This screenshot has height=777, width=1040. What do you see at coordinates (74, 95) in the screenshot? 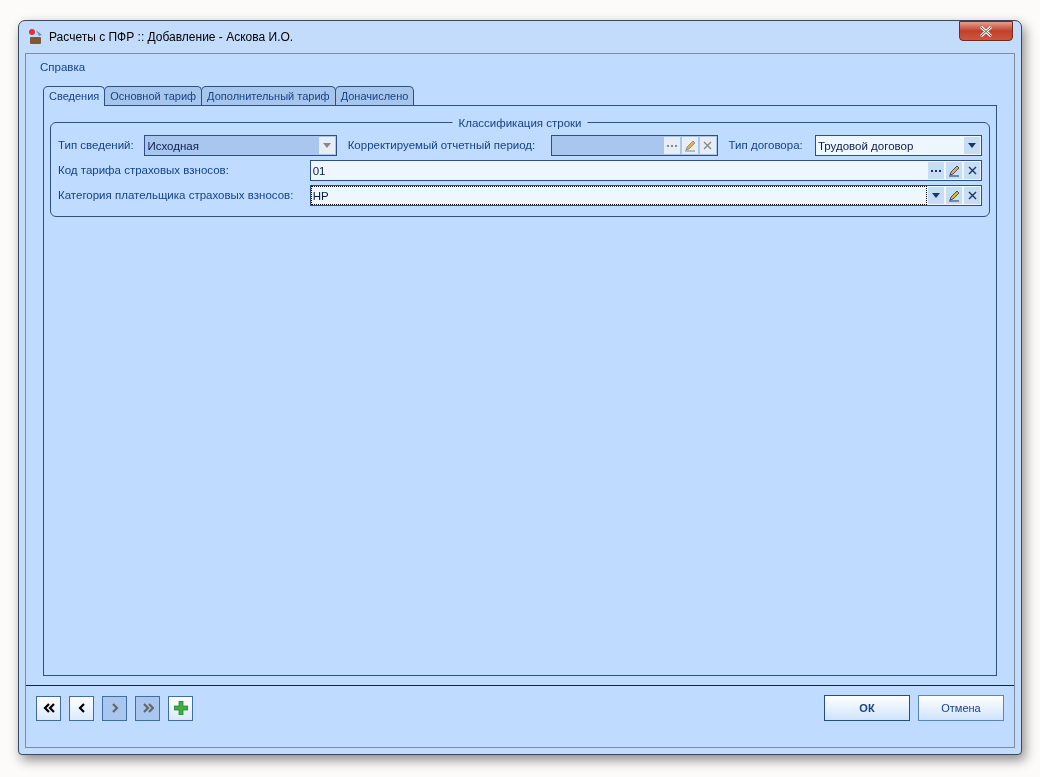
I see `tab: Сведения` at bounding box center [74, 95].